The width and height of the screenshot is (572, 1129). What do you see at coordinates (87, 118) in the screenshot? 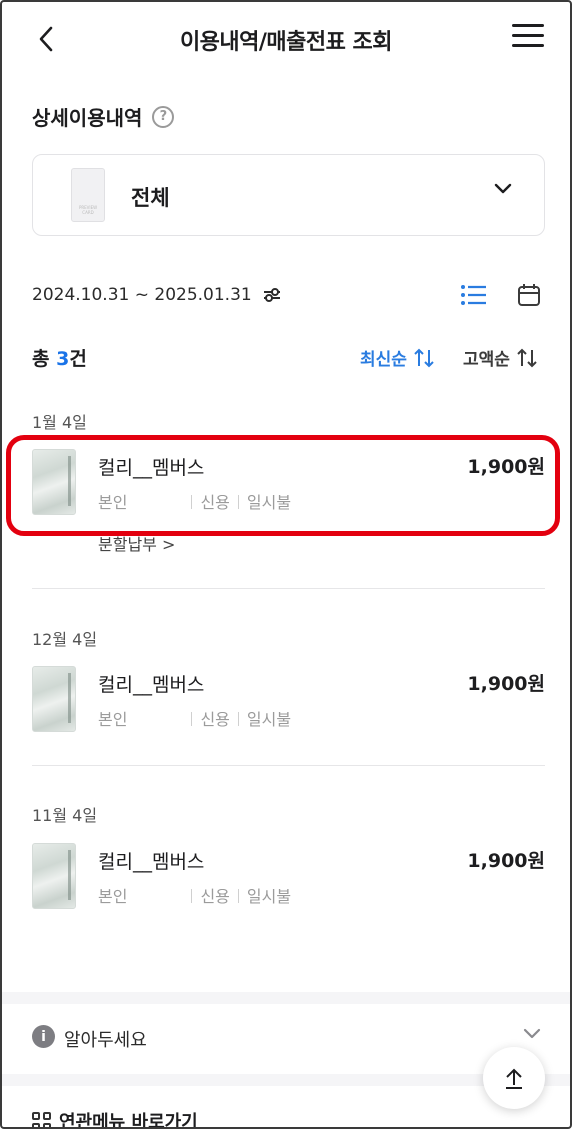
I see `section-title-text: 상세이용내역` at bounding box center [87, 118].